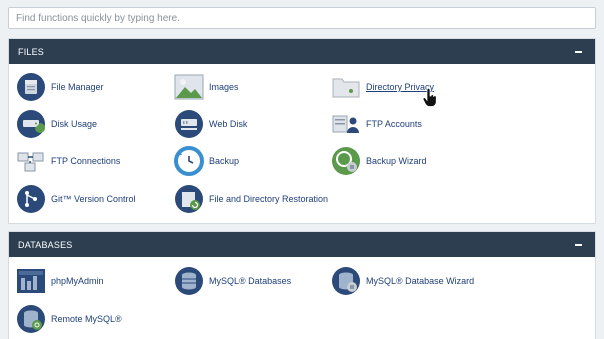 The image size is (604, 339). I want to click on mysql-databases-link: MySQL® Databases, so click(232, 281).